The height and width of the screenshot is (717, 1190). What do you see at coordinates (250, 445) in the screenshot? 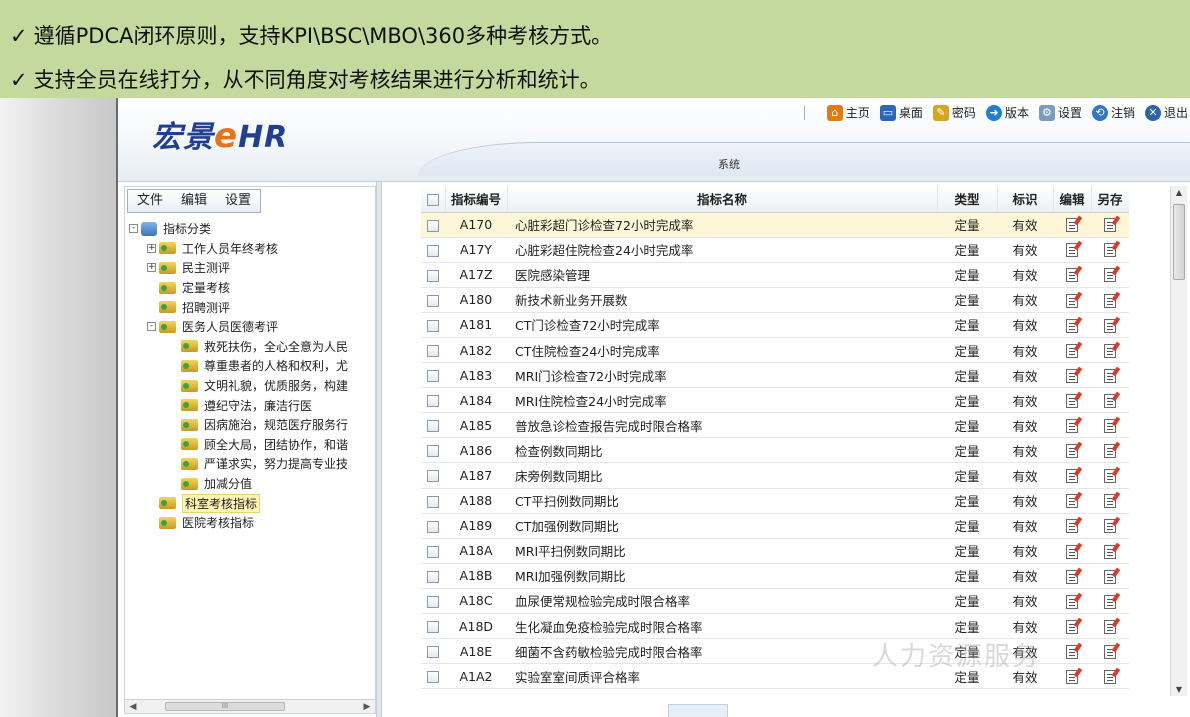
I see `tree-node: 顾全大局，团结协作，和谐` at bounding box center [250, 445].